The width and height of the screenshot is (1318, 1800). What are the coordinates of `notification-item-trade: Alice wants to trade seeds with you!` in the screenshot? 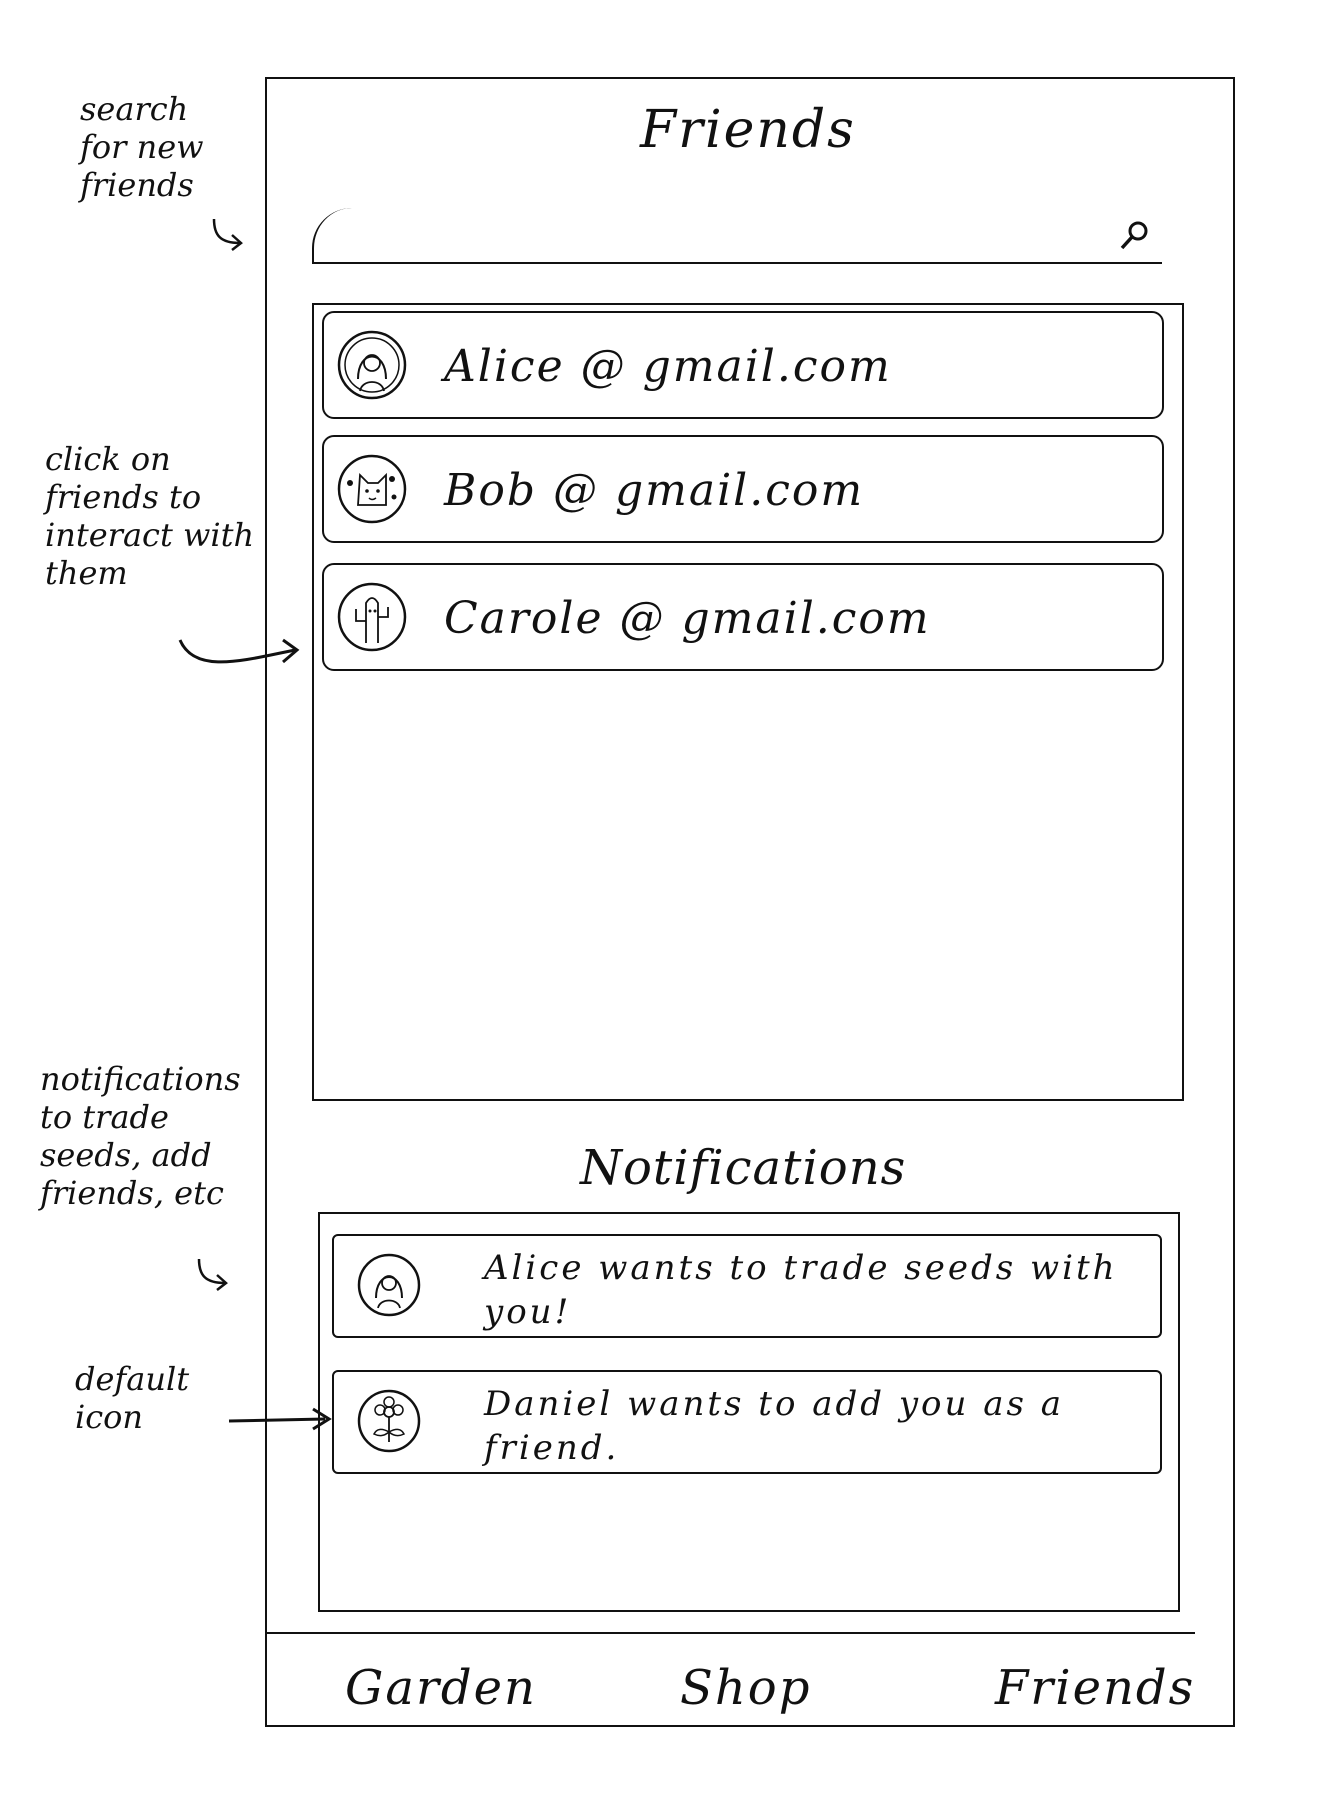 It's located at (747, 1286).